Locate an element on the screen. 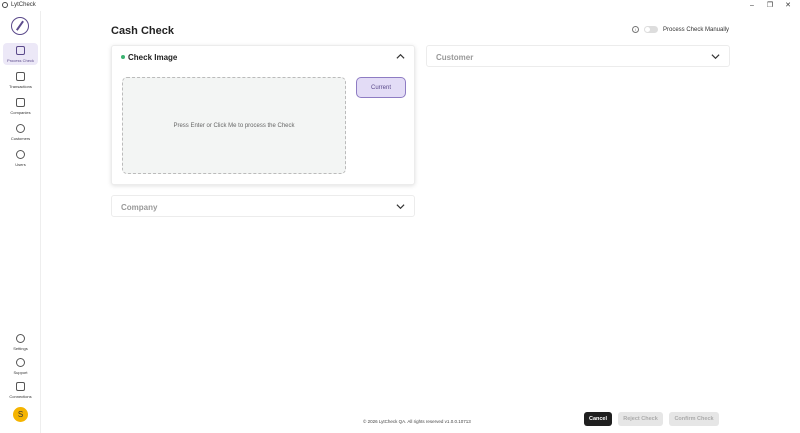  customer-card: Customer is located at coordinates (578, 56).